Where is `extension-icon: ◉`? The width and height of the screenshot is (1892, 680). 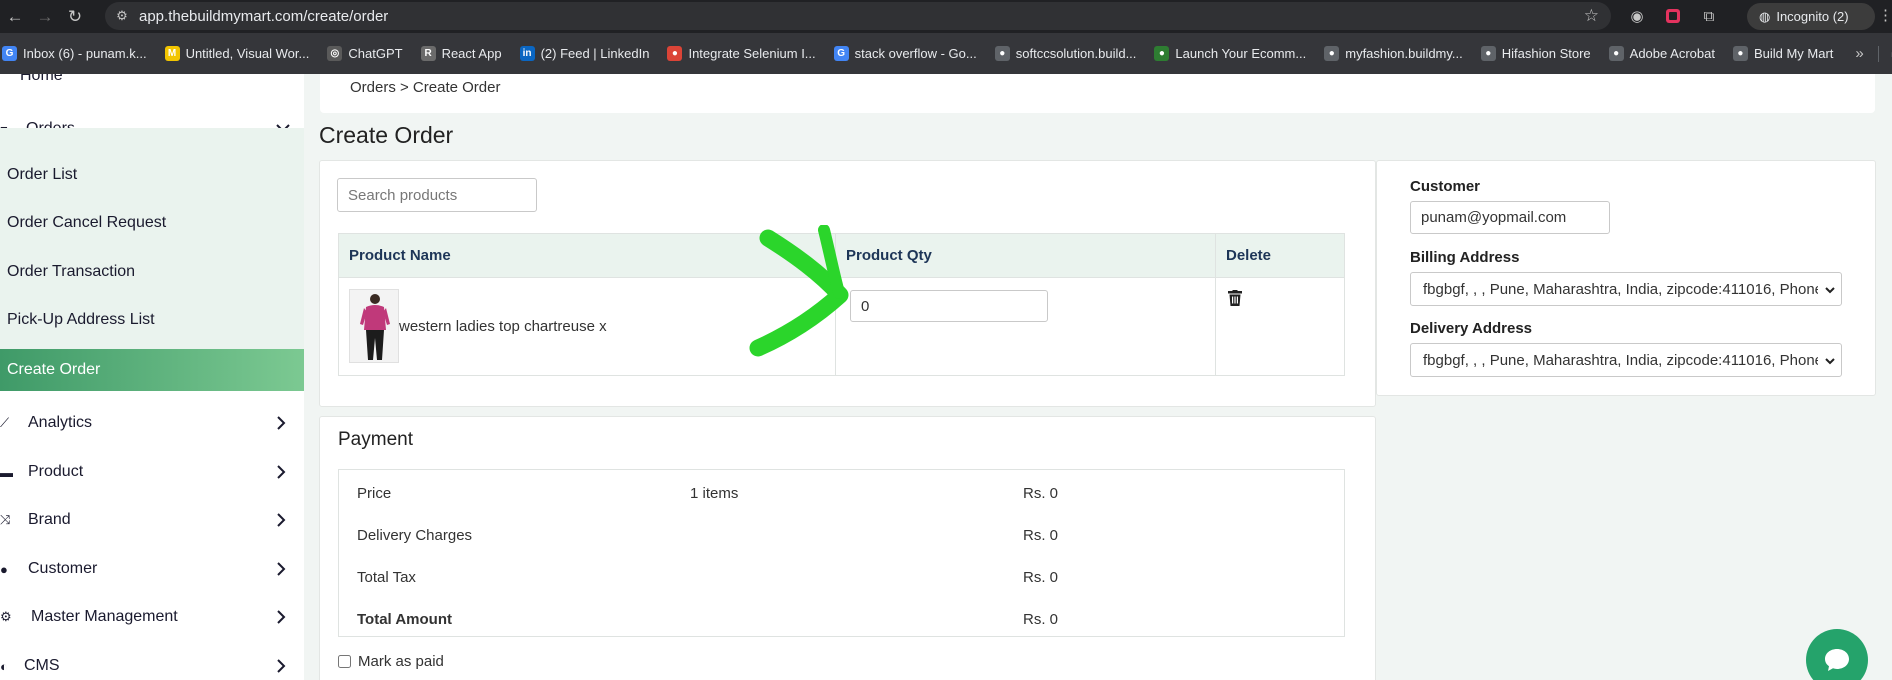 extension-icon: ◉ is located at coordinates (1637, 16).